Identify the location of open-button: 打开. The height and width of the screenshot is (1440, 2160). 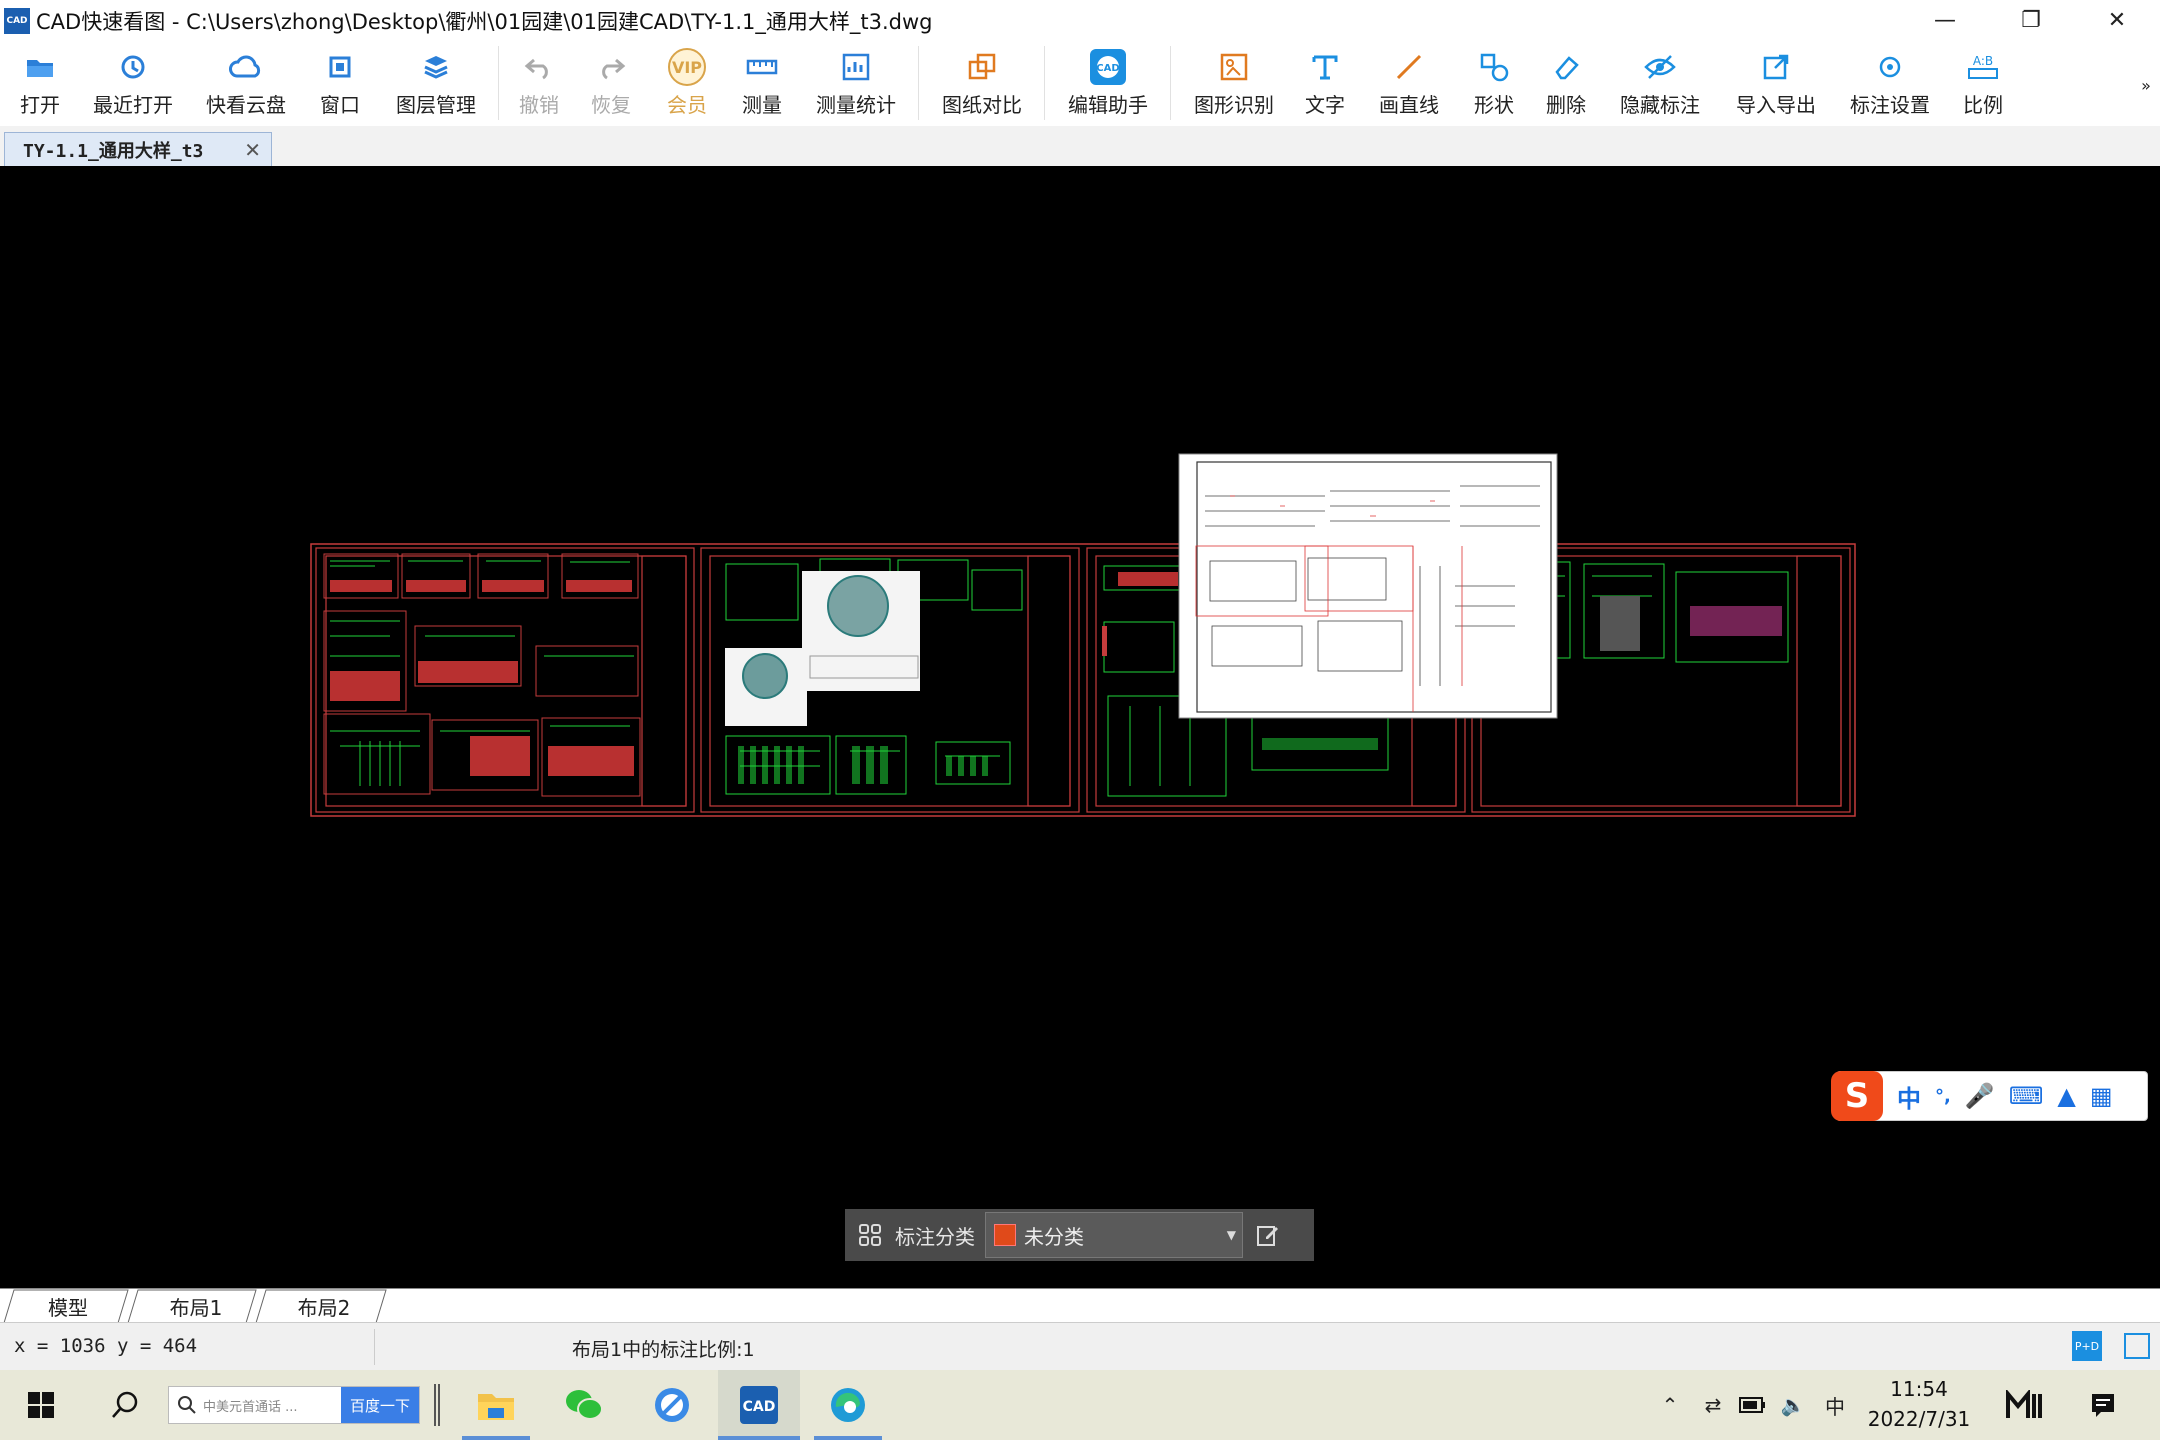
(40, 83).